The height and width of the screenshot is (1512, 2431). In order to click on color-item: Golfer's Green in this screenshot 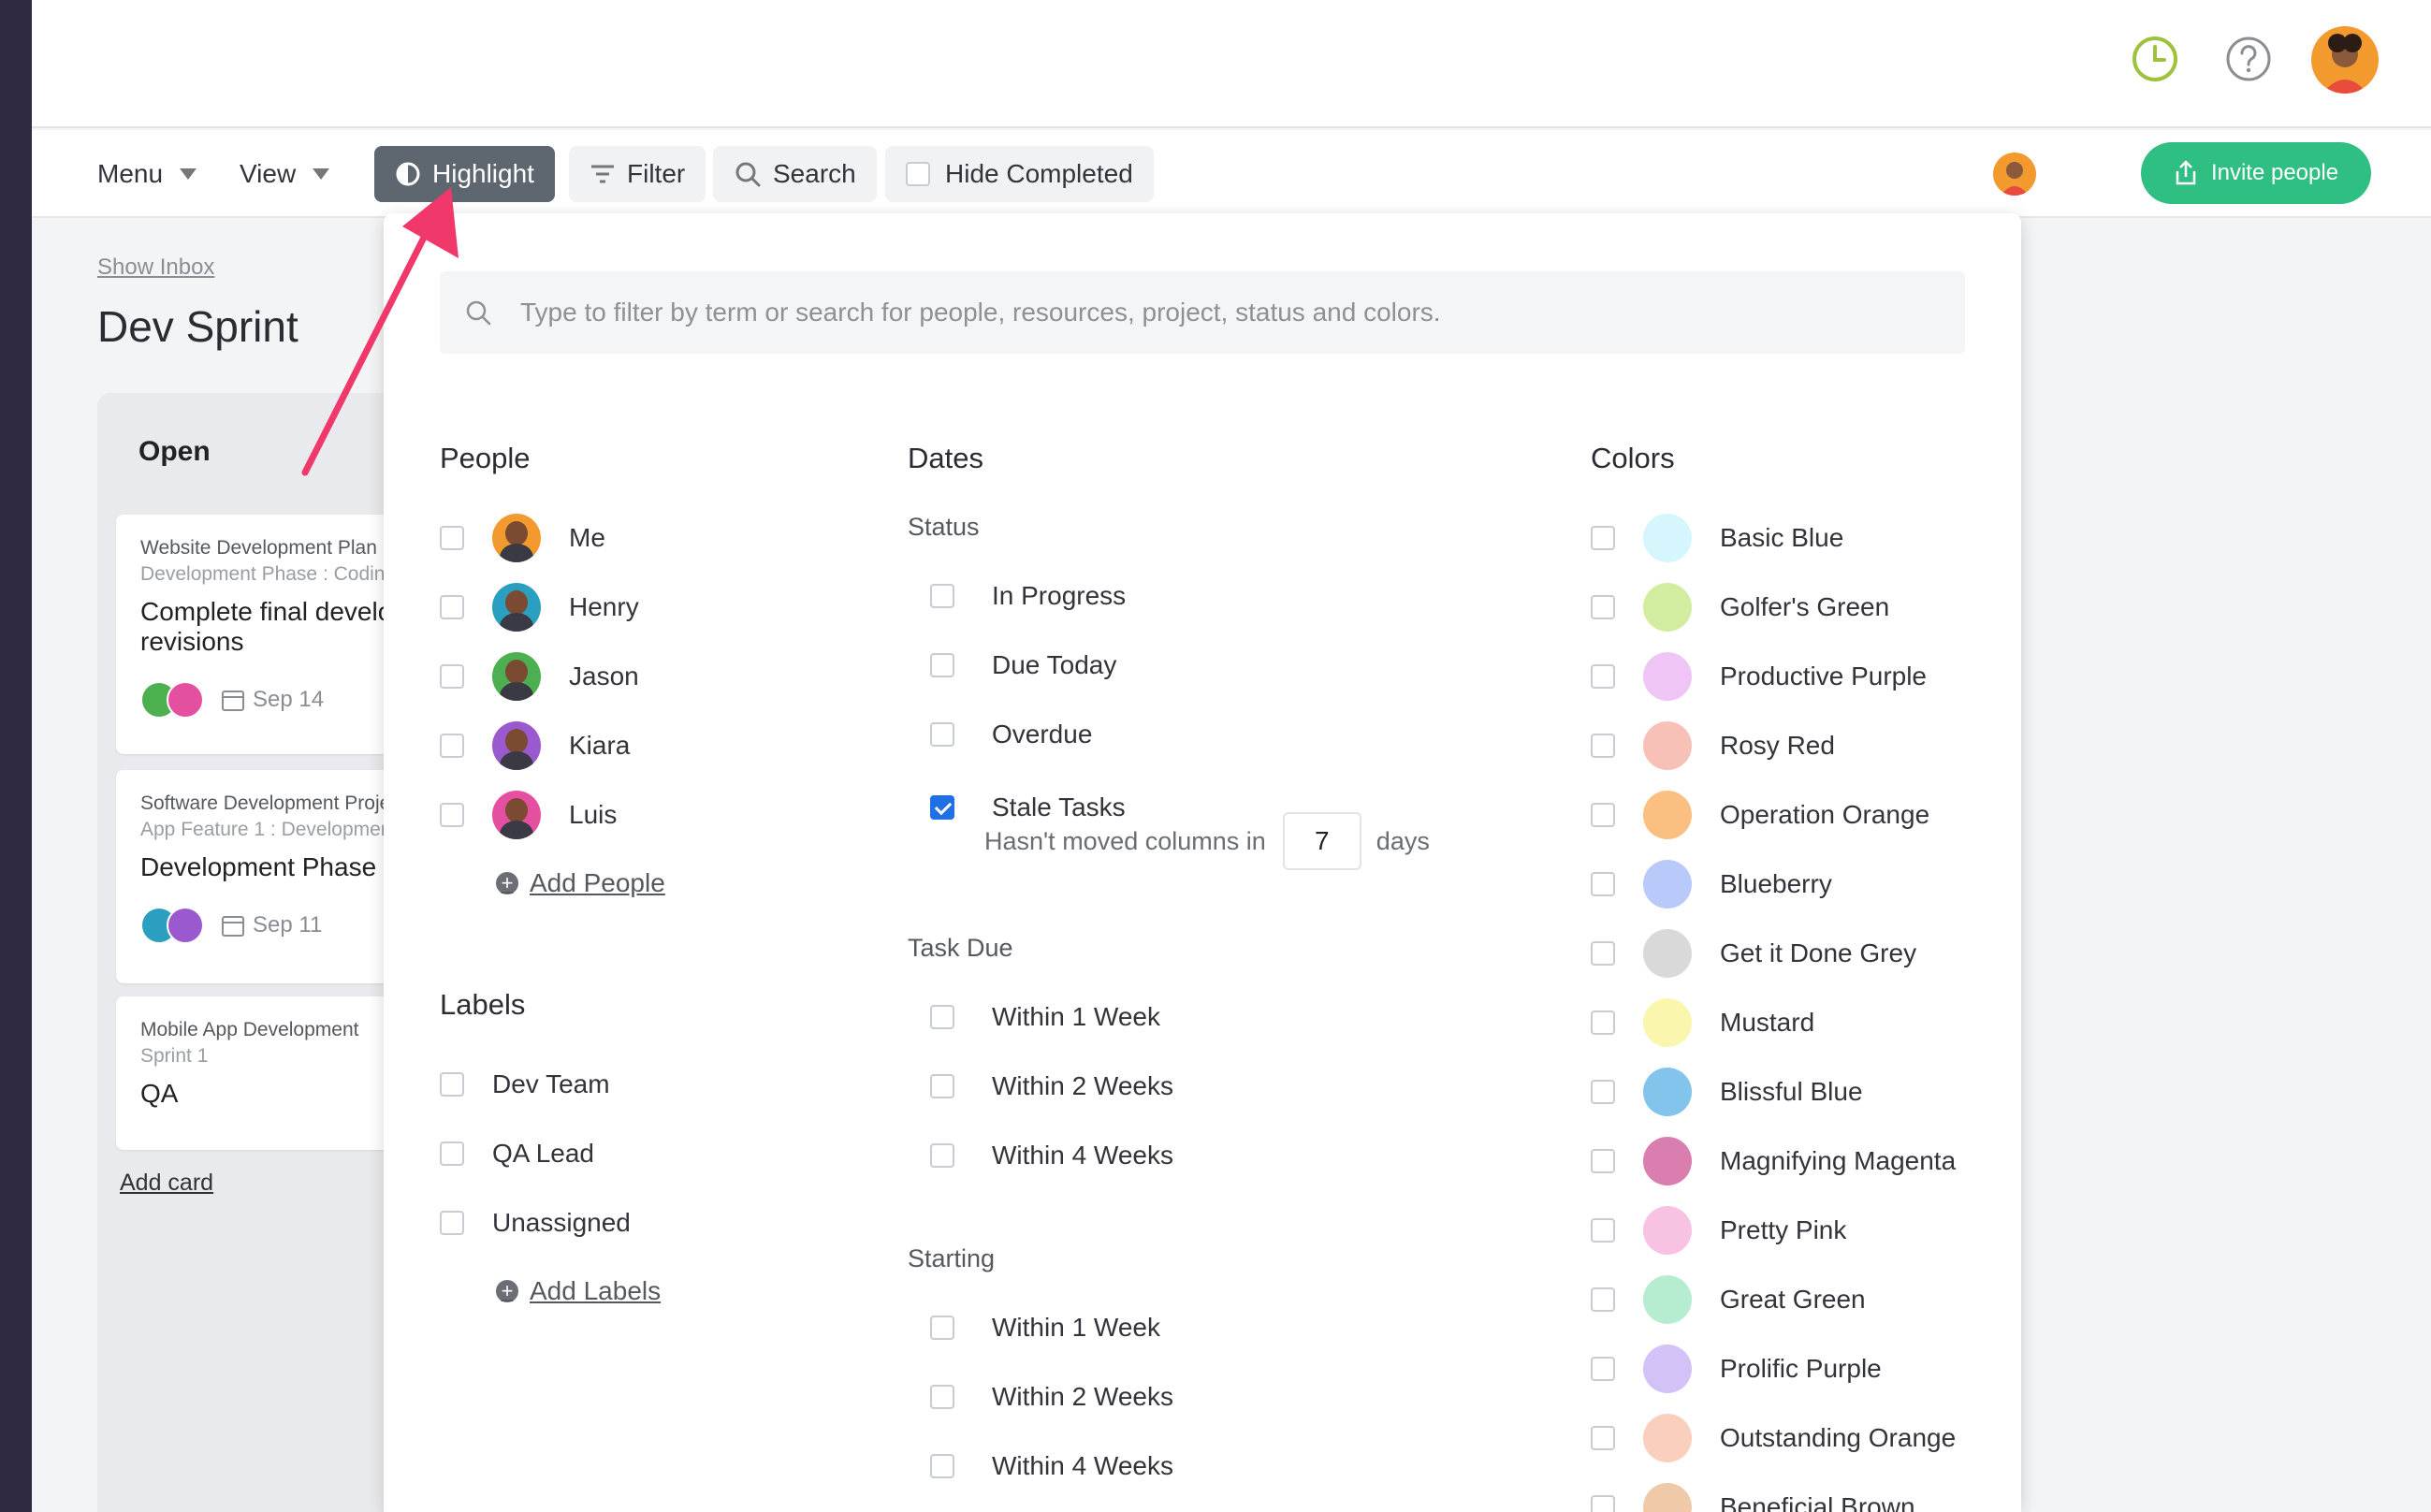, I will do `click(1740, 607)`.